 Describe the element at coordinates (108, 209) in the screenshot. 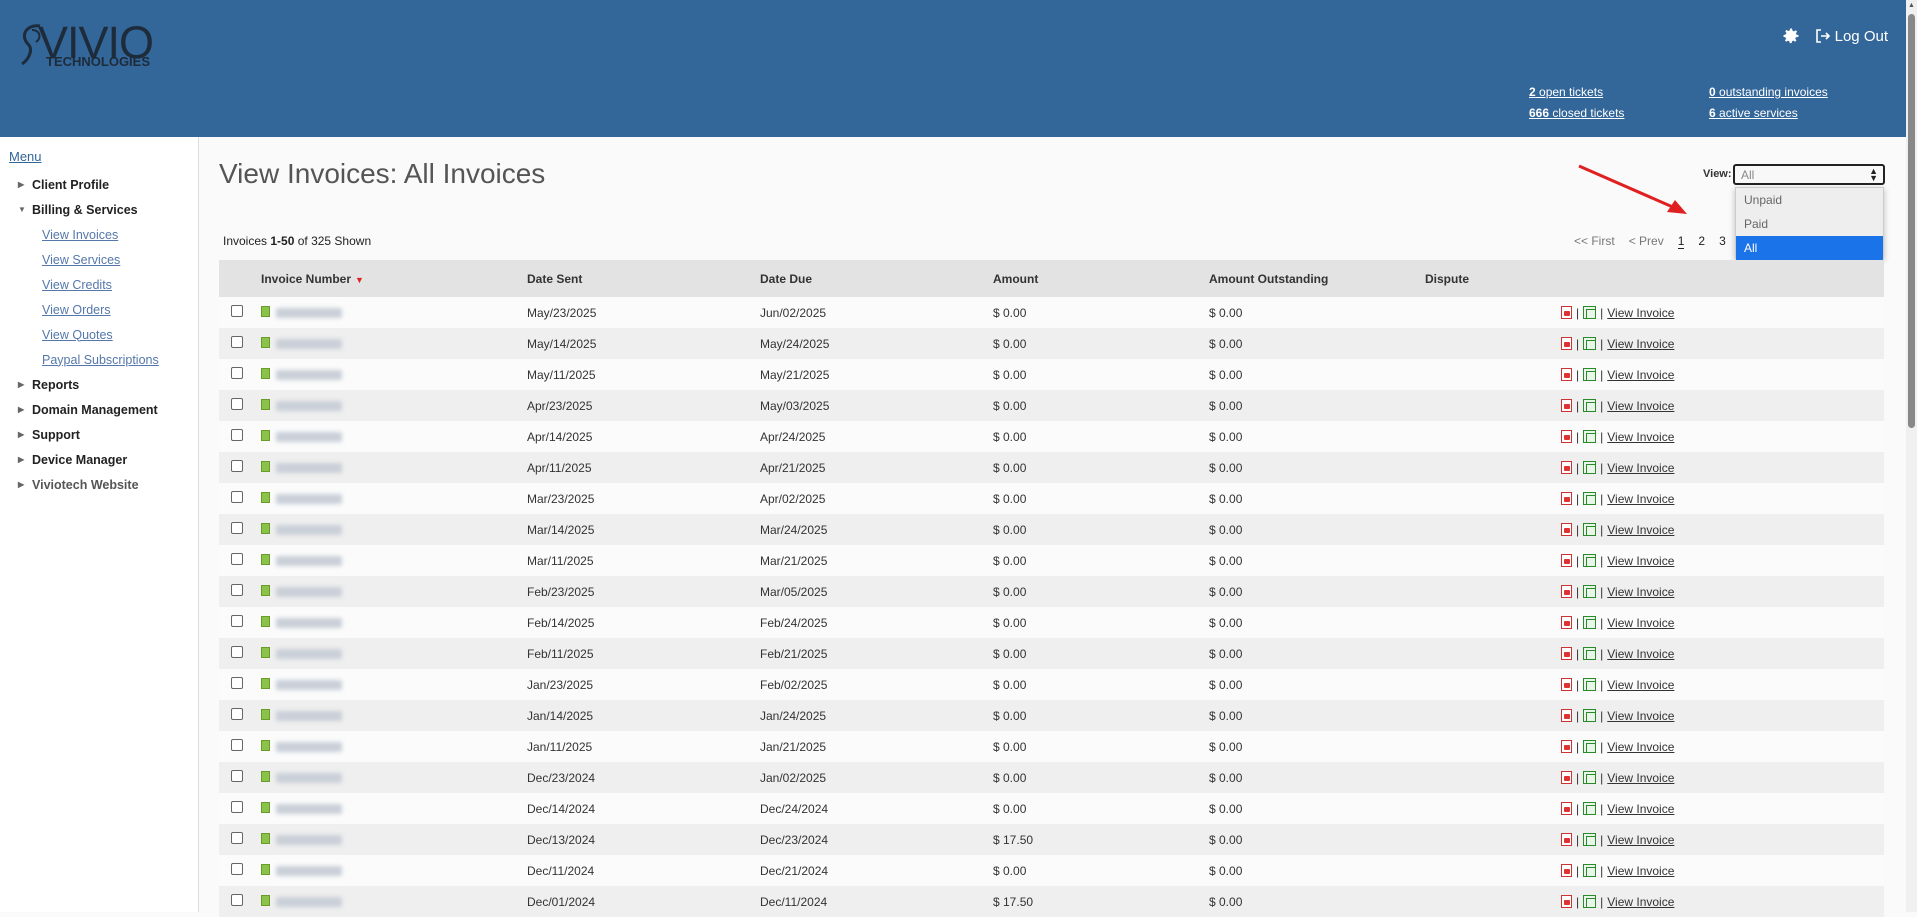

I see `sidebar-item-billing-services: ▼ Billing & Services` at that location.